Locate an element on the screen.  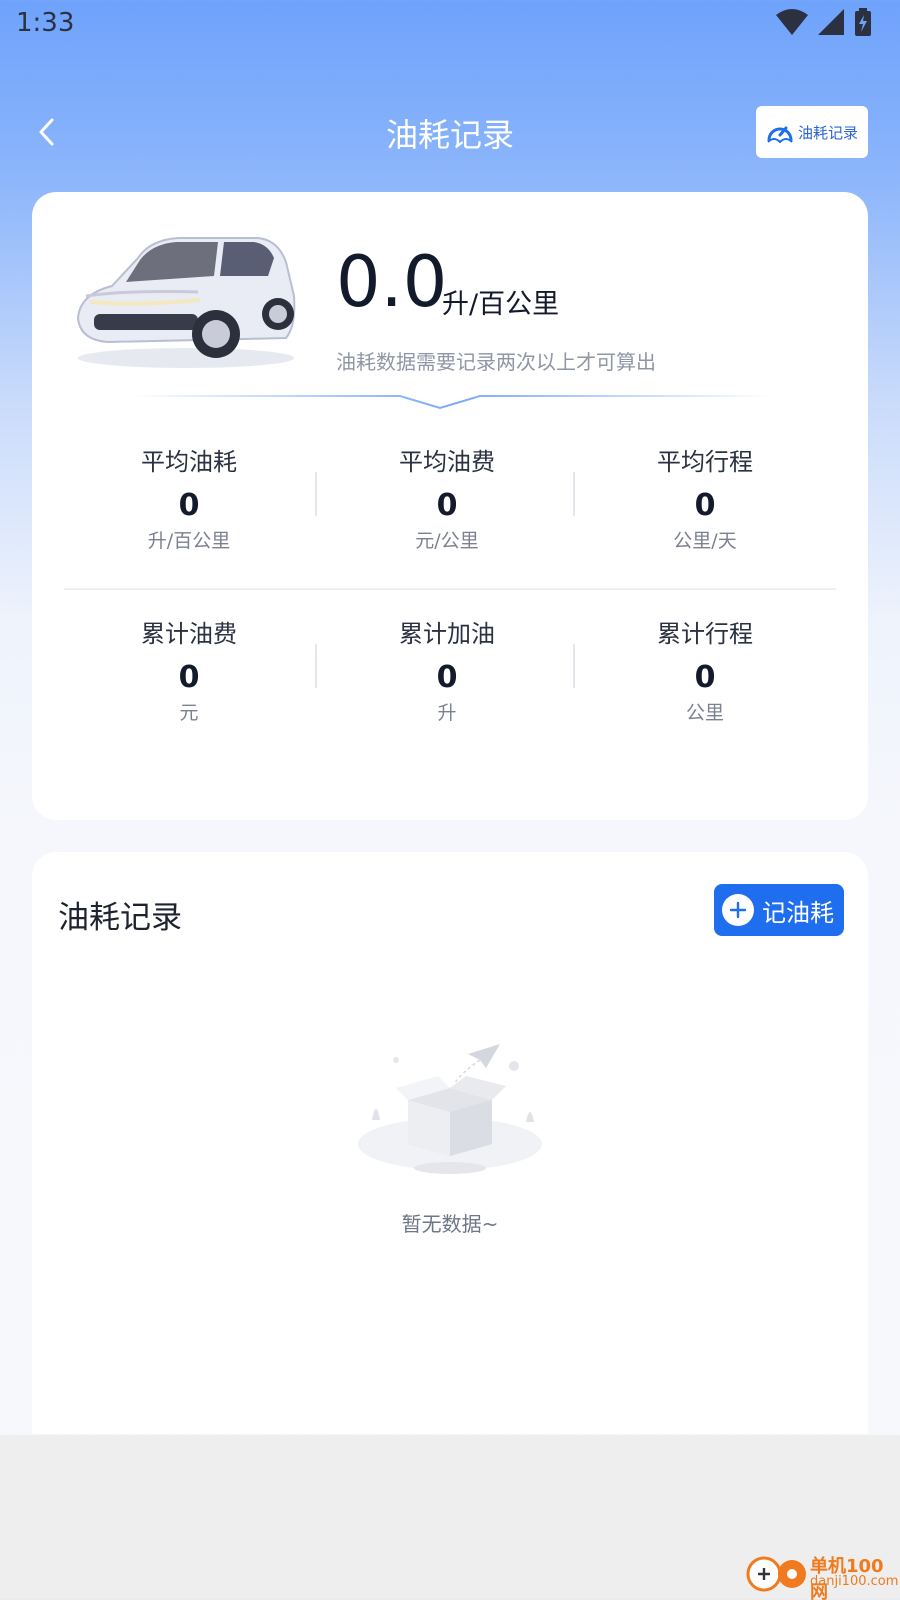
stat-label: 累计油费 is located at coordinates (189, 634).